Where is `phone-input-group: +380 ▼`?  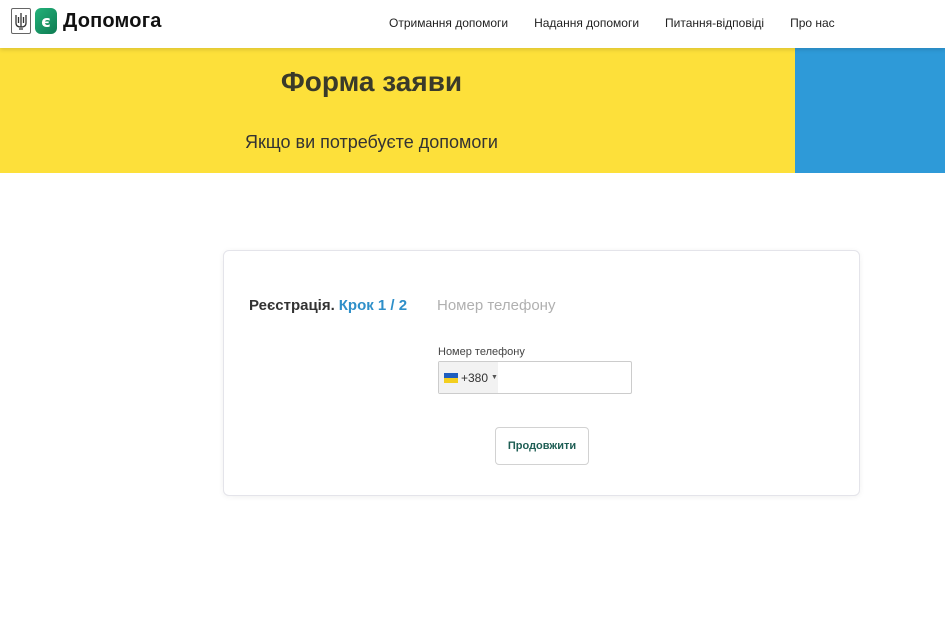 phone-input-group: +380 ▼ is located at coordinates (548, 377).